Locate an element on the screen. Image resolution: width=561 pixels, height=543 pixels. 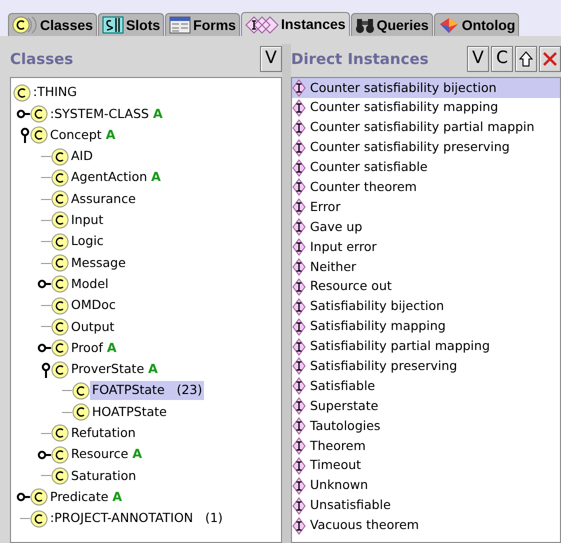
splitter-handle is located at coordinates (286, 293).